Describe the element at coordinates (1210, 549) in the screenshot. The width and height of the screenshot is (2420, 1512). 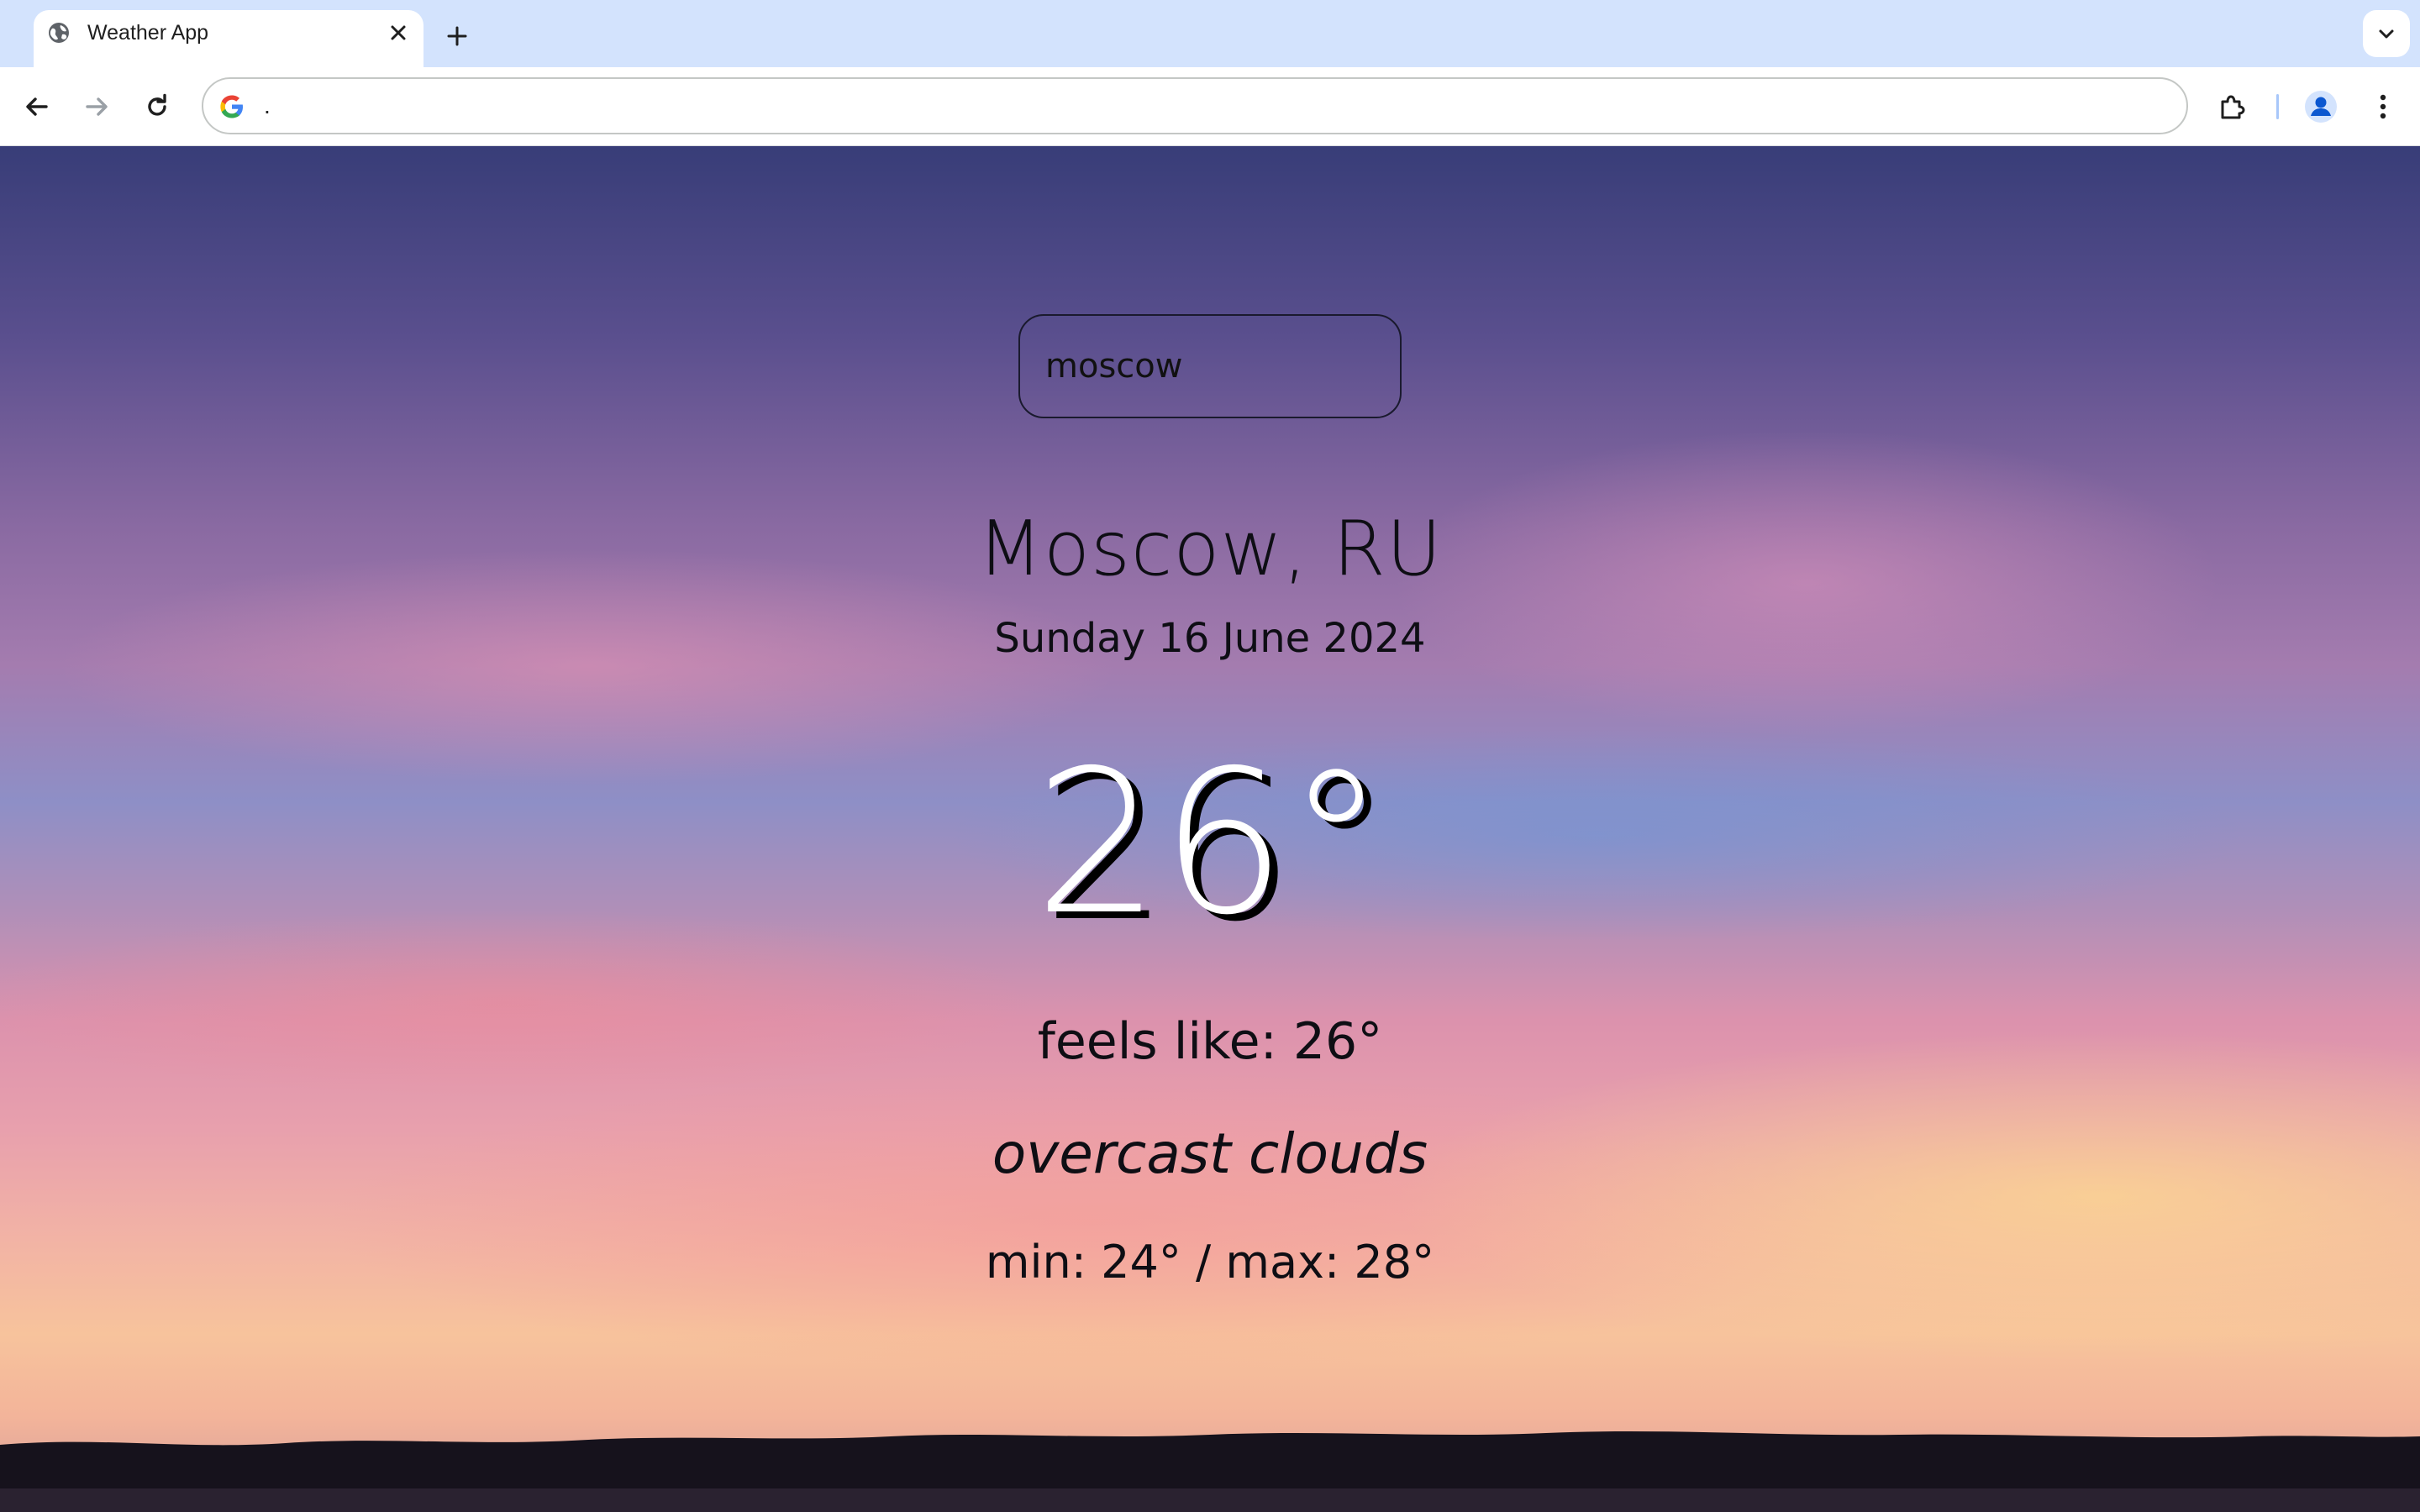
I see `city-name: Moscow, RU` at that location.